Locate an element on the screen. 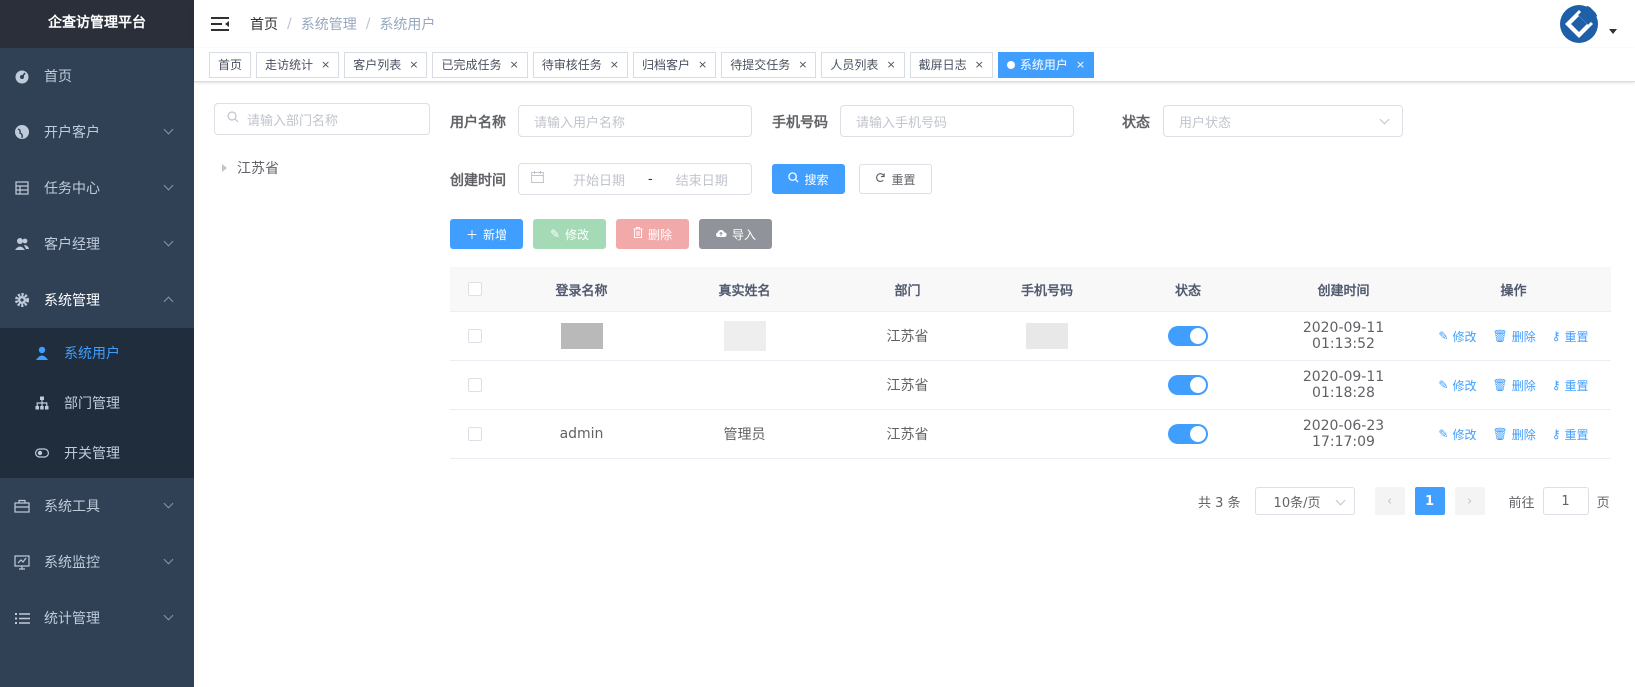 The width and height of the screenshot is (1635, 687). breadcrumb-system: 系统管理 is located at coordinates (328, 25).